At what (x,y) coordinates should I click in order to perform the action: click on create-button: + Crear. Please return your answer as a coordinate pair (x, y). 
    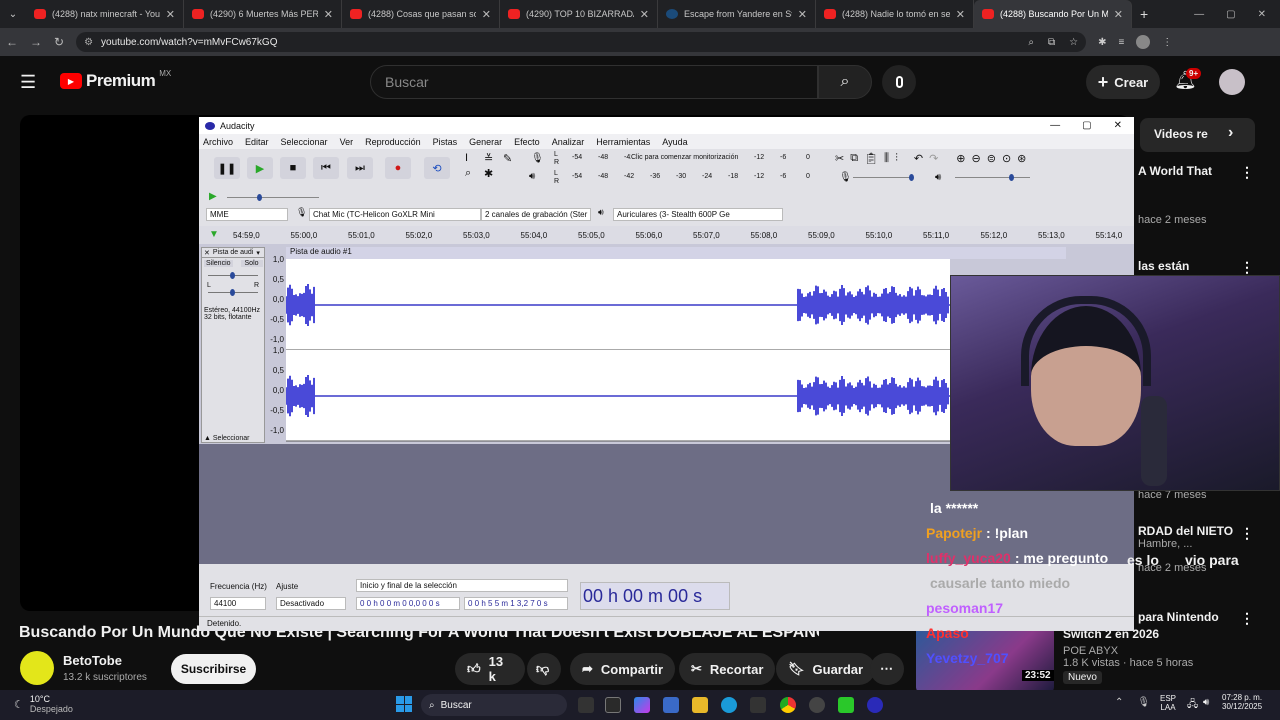
    Looking at the image, I should click on (1123, 82).